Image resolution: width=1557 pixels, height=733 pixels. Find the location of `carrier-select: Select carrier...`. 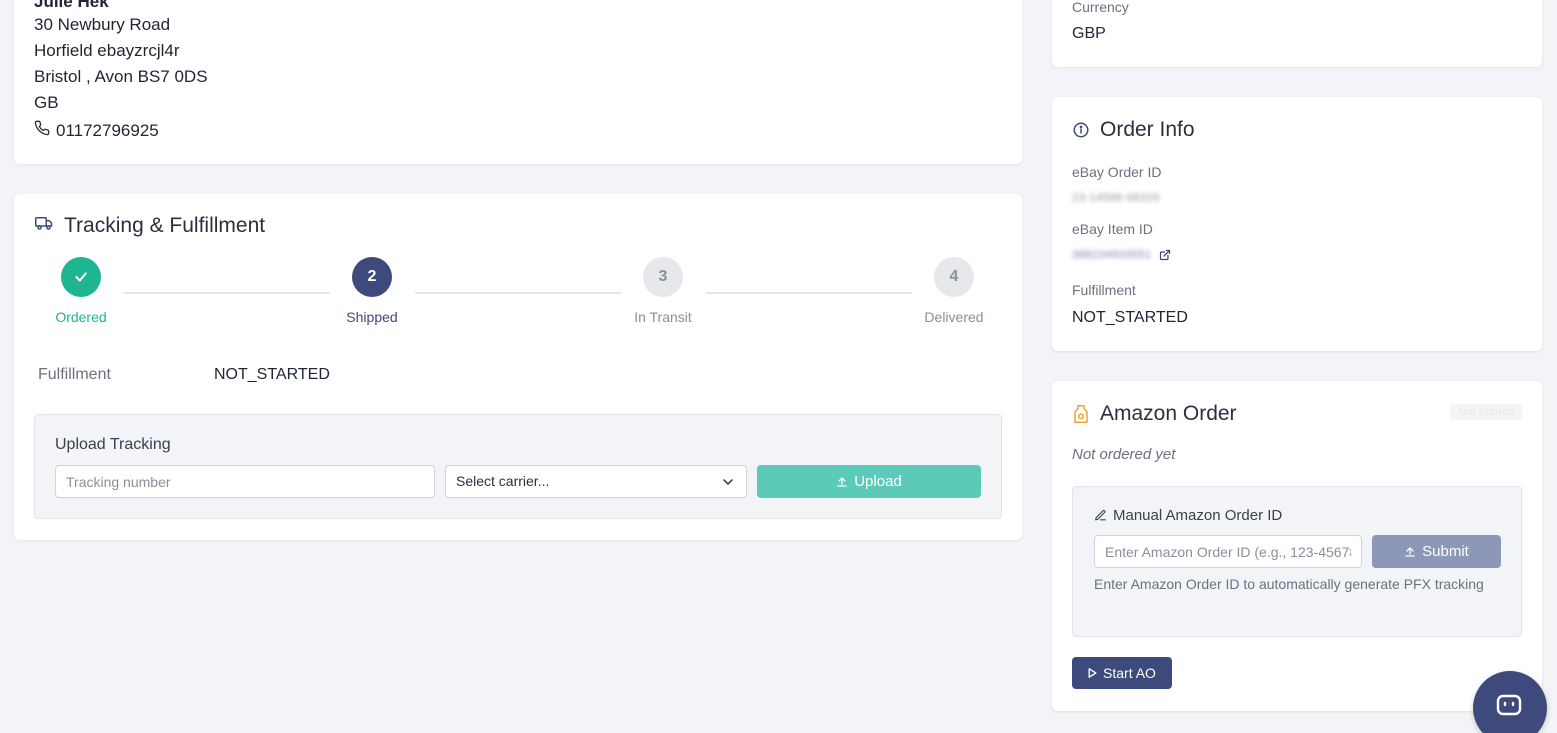

carrier-select: Select carrier... is located at coordinates (596, 481).